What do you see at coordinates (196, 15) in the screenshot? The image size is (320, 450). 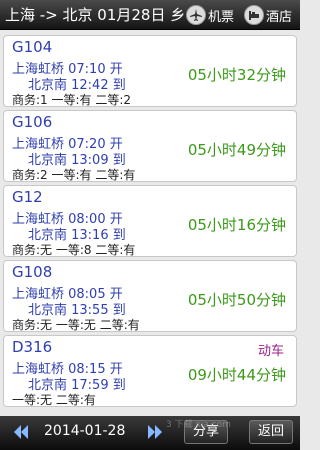 I see `airplane-icon` at bounding box center [196, 15].